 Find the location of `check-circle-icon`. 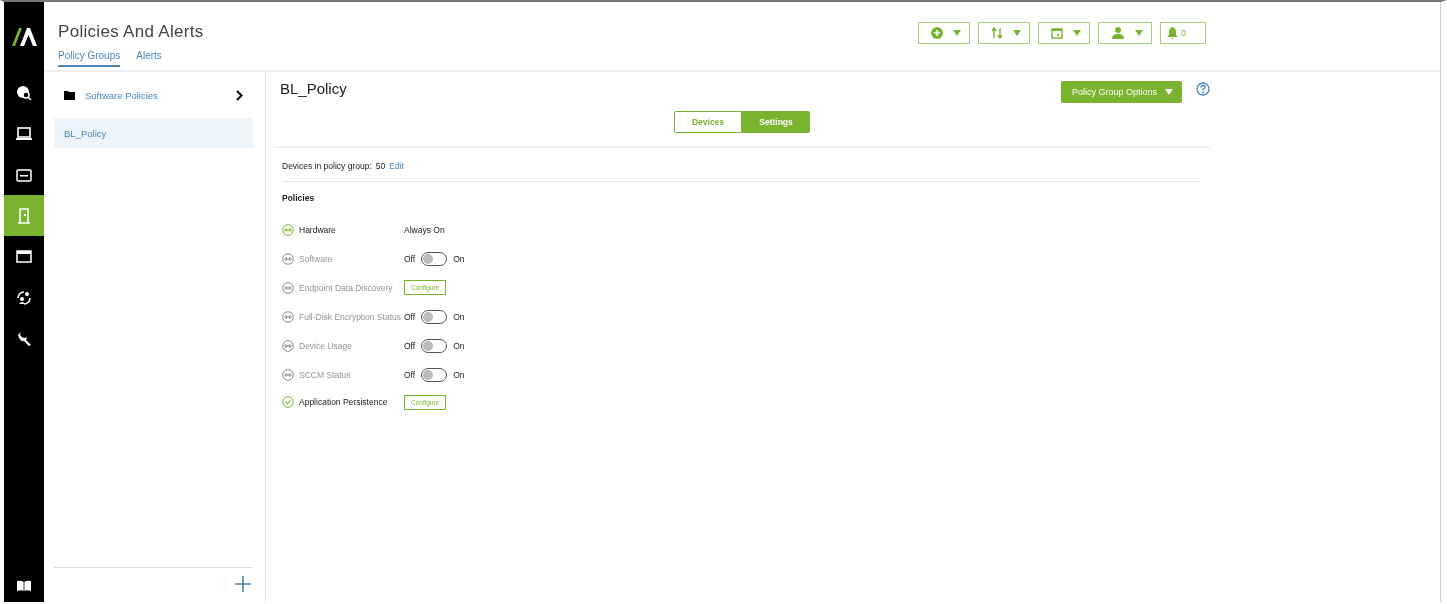

check-circle-icon is located at coordinates (288, 402).